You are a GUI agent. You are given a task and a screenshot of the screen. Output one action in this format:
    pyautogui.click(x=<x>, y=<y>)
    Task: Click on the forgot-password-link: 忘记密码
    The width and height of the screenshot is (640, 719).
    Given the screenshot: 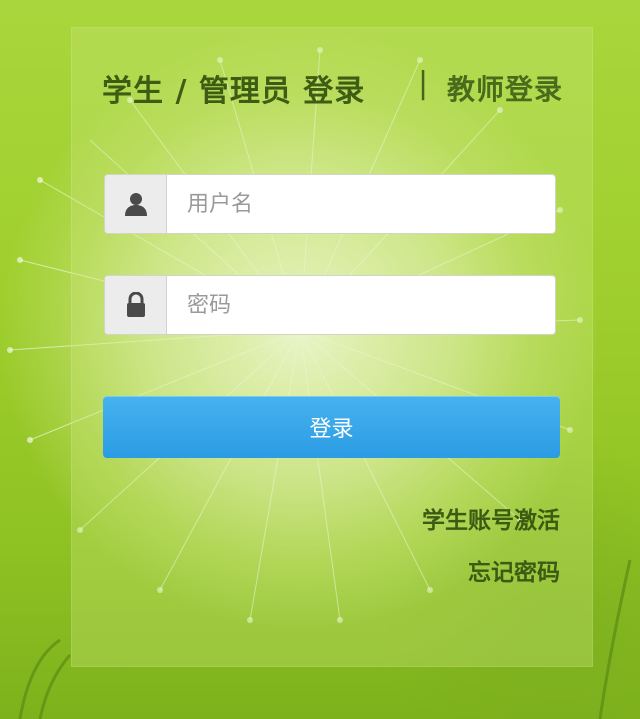 What is the action you would take?
    pyautogui.click(x=514, y=570)
    